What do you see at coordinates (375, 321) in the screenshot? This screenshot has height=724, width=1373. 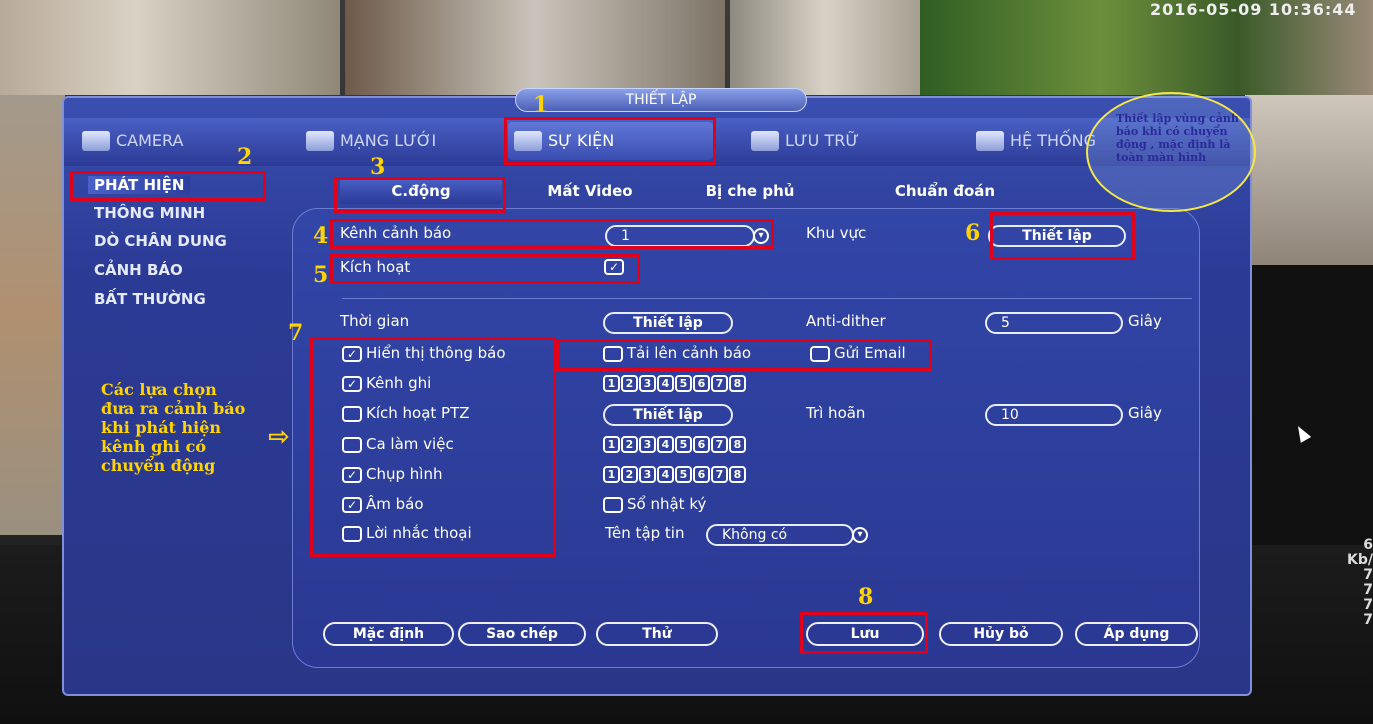 I see `period-label: Thời gian` at bounding box center [375, 321].